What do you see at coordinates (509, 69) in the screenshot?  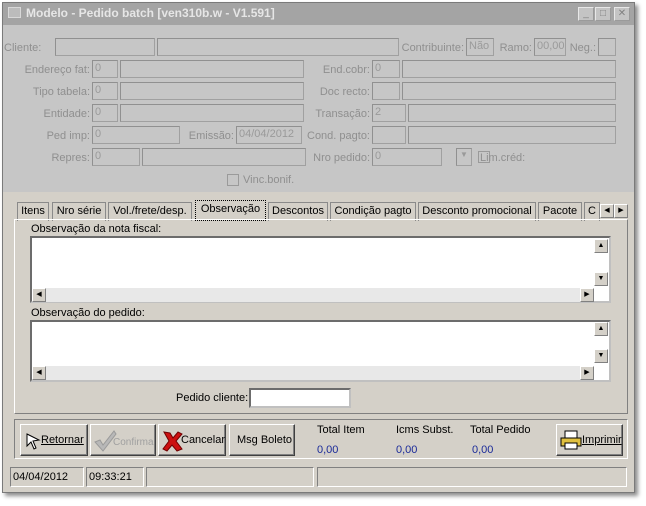 I see `end-cobr-desc-field` at bounding box center [509, 69].